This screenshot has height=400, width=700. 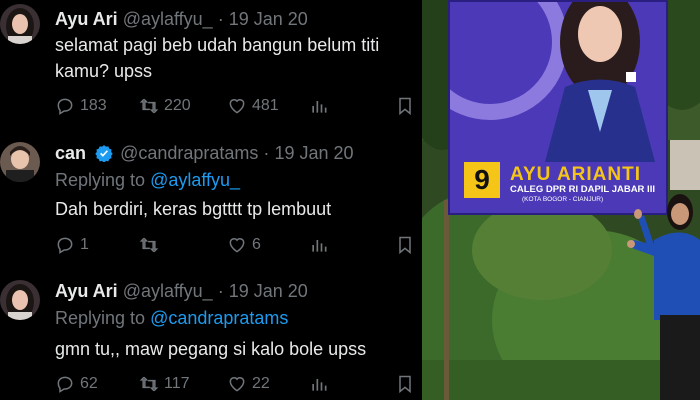 What do you see at coordinates (219, 318) in the screenshot?
I see `mention-link: @candrapratams` at bounding box center [219, 318].